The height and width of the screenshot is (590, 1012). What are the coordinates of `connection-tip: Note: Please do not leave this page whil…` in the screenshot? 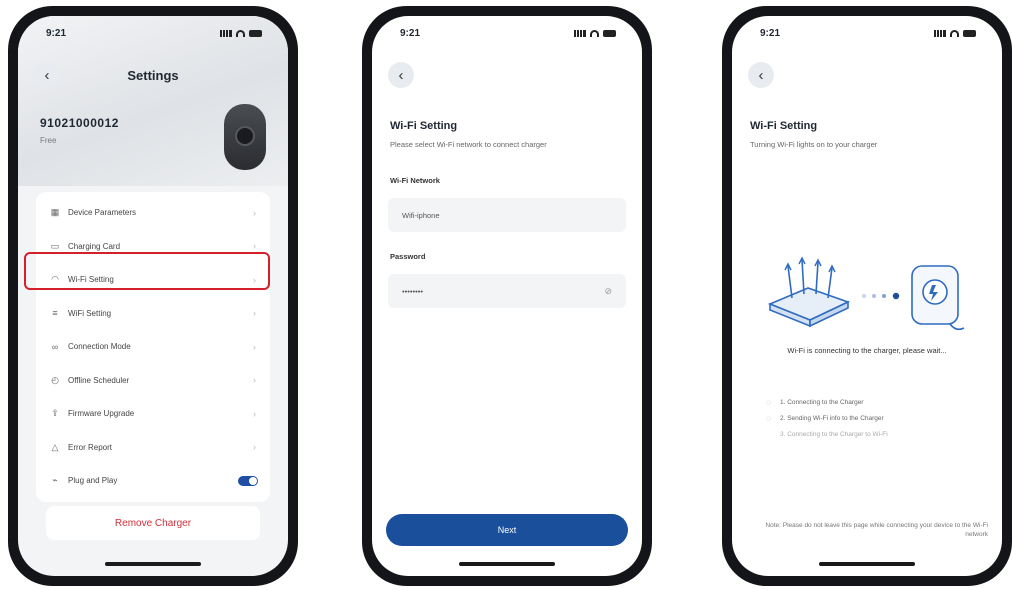 It's located at (876, 530).